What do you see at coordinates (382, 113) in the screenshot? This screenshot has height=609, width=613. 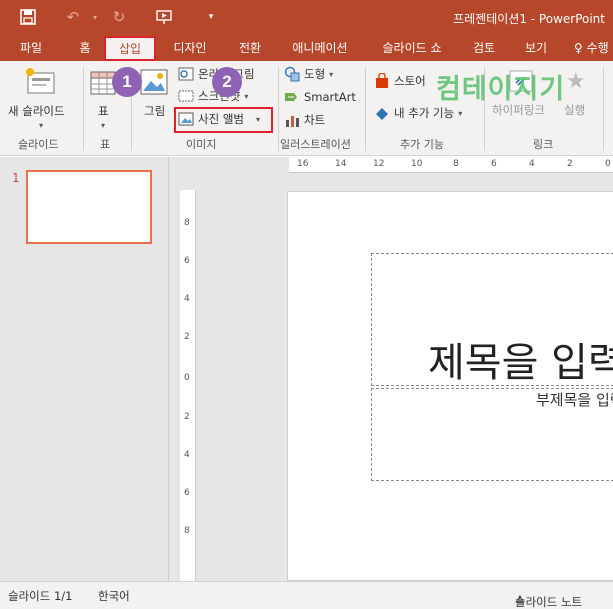 I see `my-addins-icon` at bounding box center [382, 113].